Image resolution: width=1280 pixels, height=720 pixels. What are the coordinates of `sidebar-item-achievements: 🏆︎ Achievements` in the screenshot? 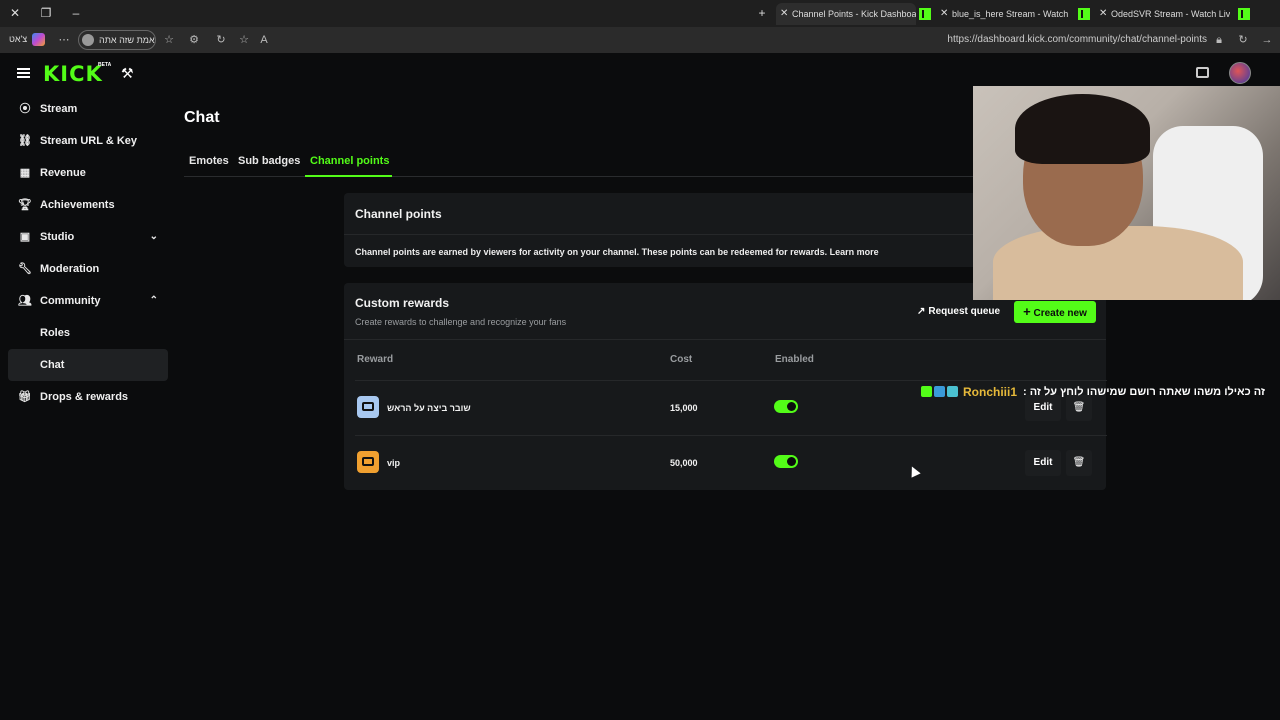 It's located at (88, 205).